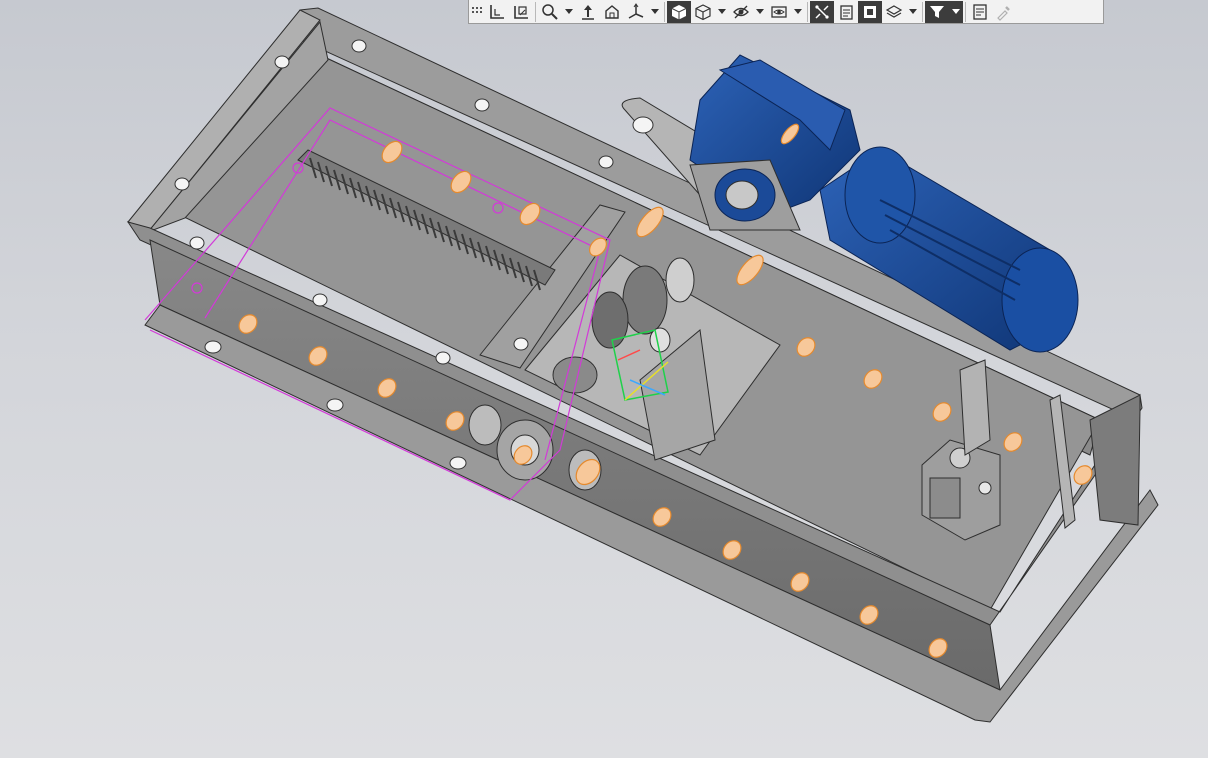  I want to click on properties-icon, so click(980, 12).